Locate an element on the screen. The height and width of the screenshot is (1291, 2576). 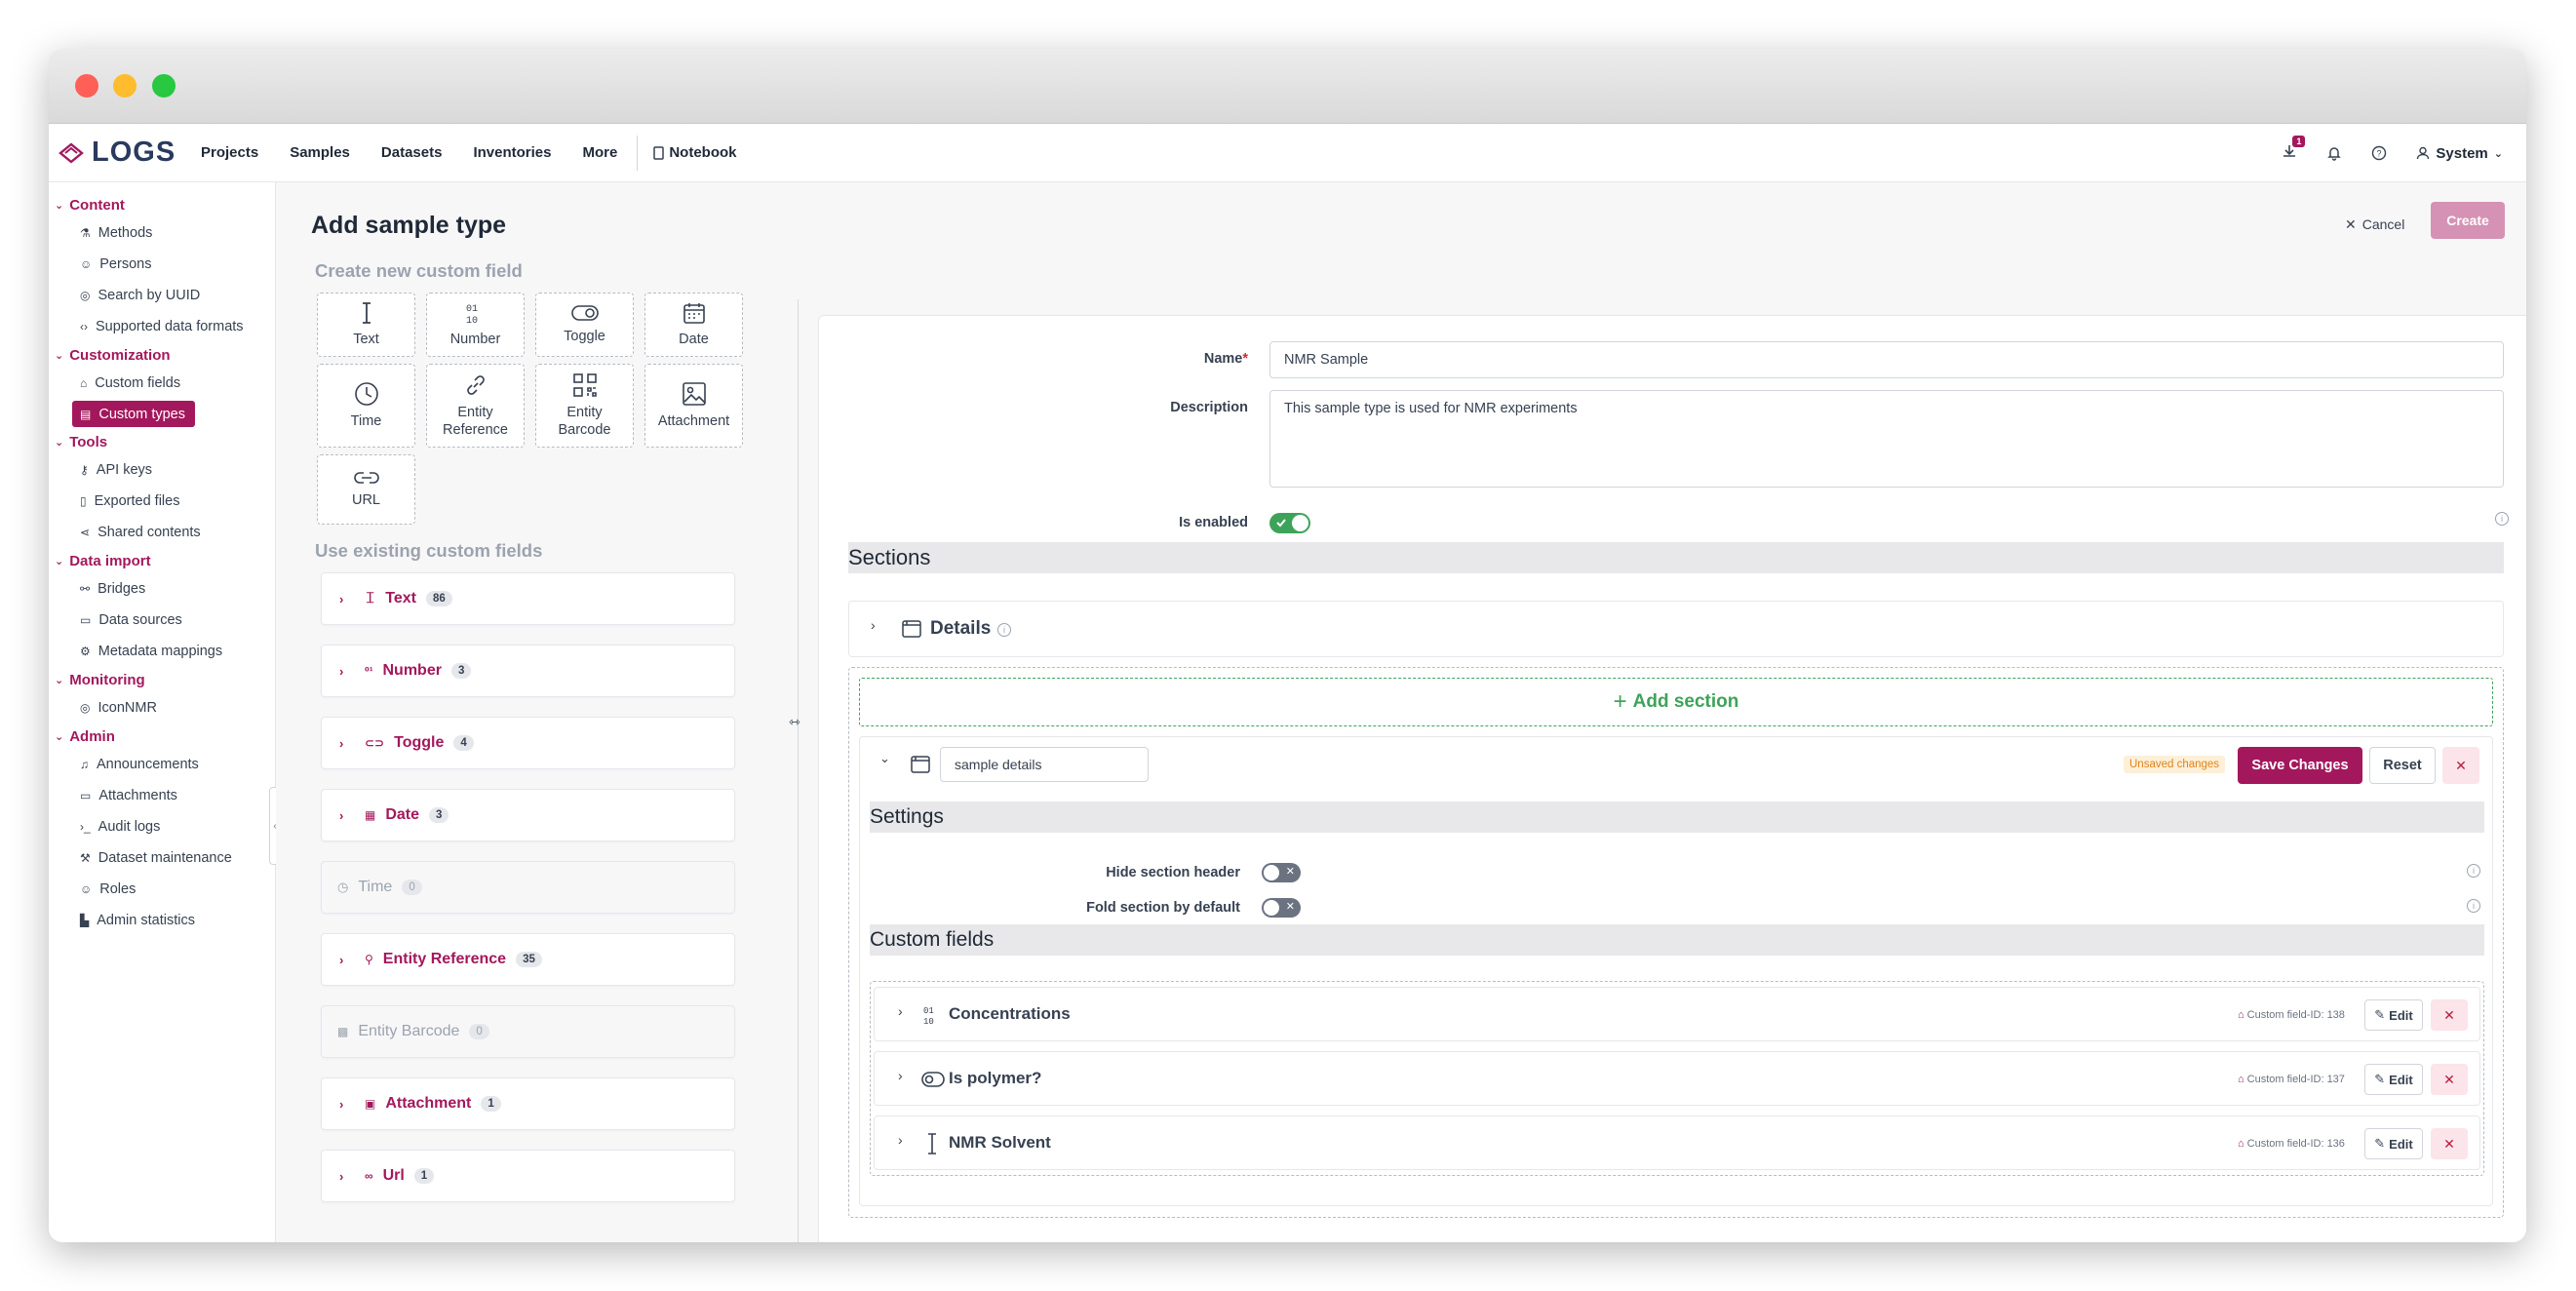
existing-entity-reference-accordion: › ⚲ Entity Reference 35 is located at coordinates (528, 959).